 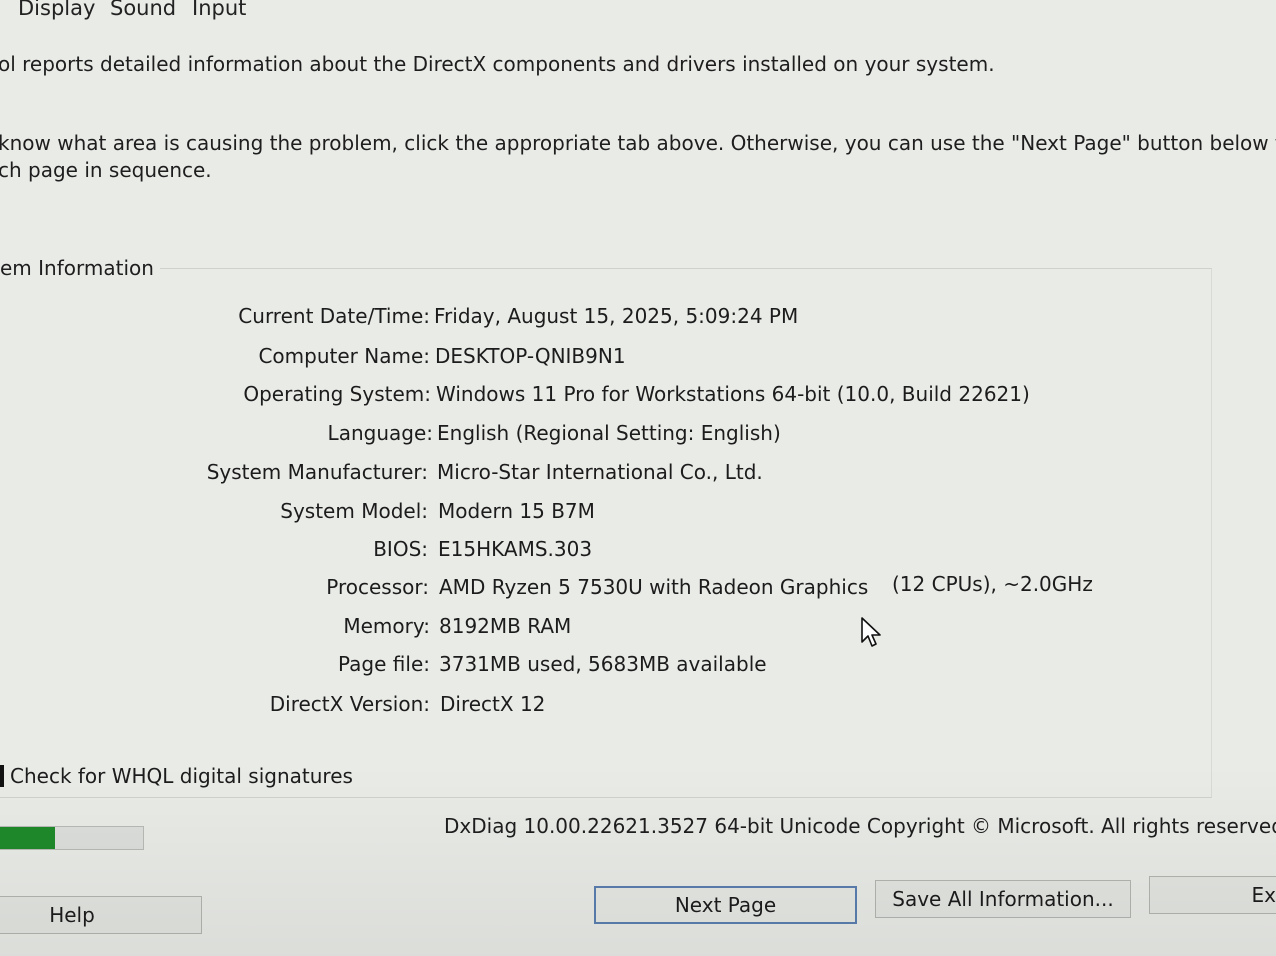 I want to click on info-label: Computer Name:, so click(x=344, y=356).